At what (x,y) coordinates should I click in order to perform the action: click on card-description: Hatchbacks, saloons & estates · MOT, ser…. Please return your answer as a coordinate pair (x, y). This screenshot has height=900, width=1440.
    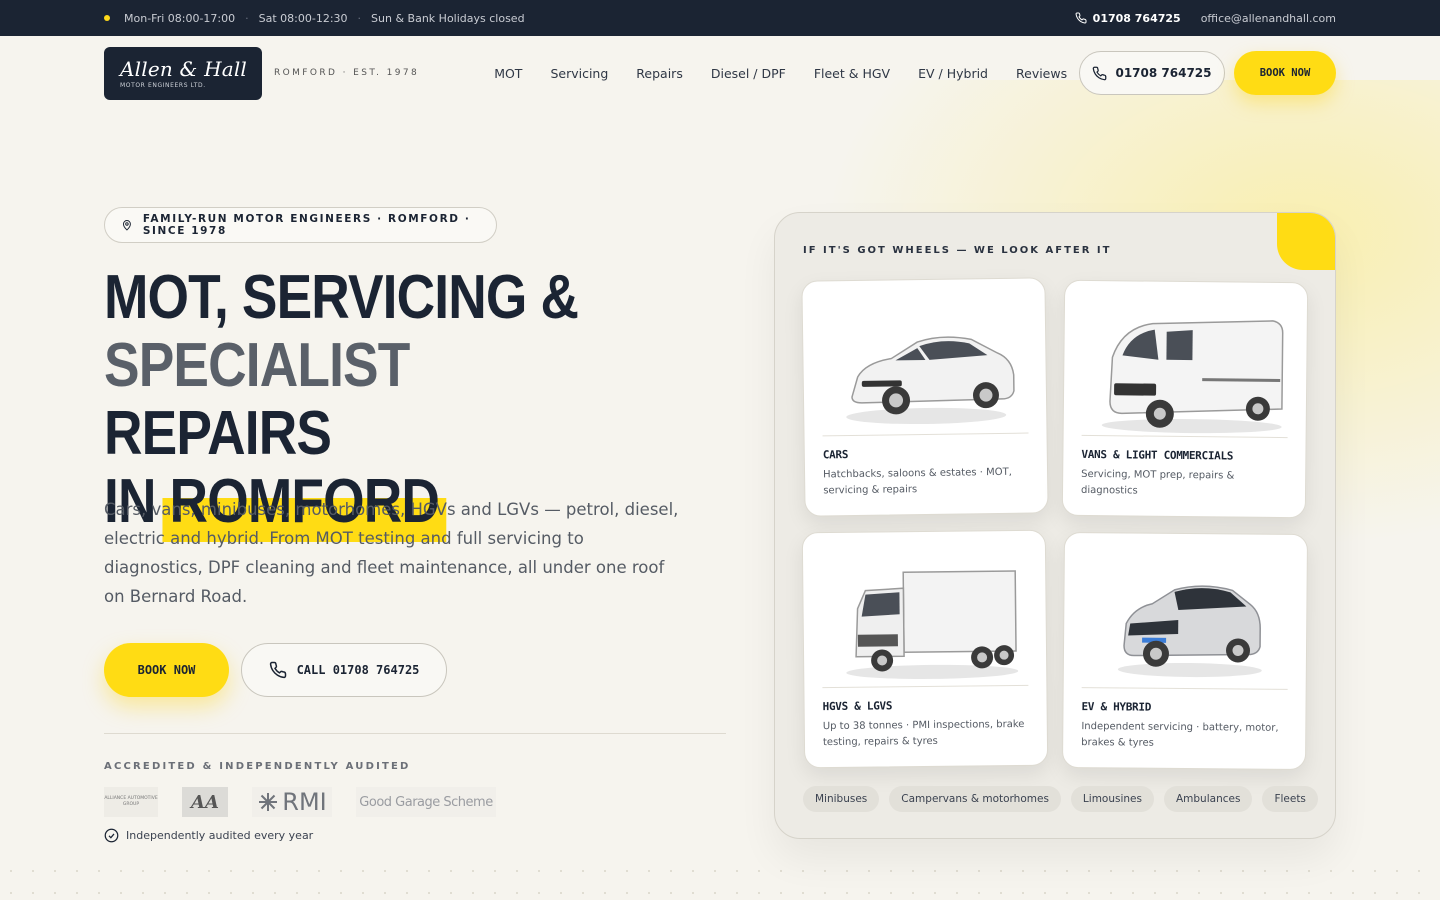
    Looking at the image, I should click on (917, 481).